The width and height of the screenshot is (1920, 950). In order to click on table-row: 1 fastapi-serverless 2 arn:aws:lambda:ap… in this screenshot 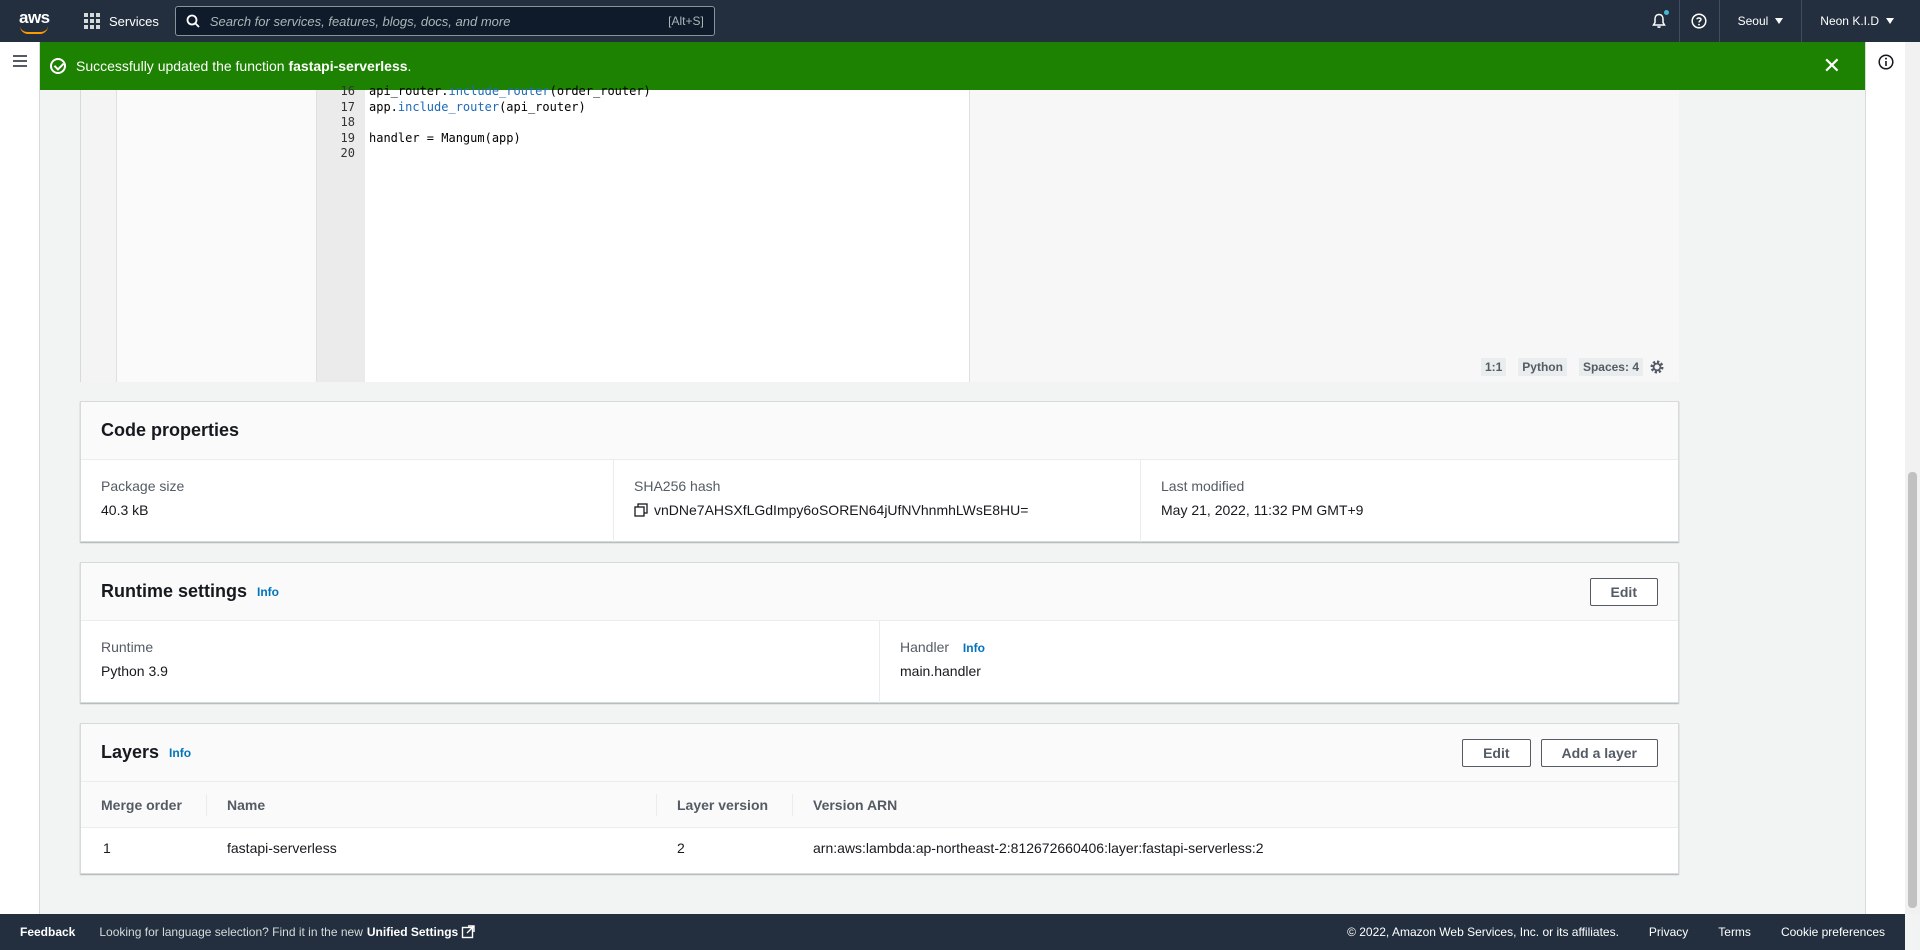, I will do `click(879, 848)`.